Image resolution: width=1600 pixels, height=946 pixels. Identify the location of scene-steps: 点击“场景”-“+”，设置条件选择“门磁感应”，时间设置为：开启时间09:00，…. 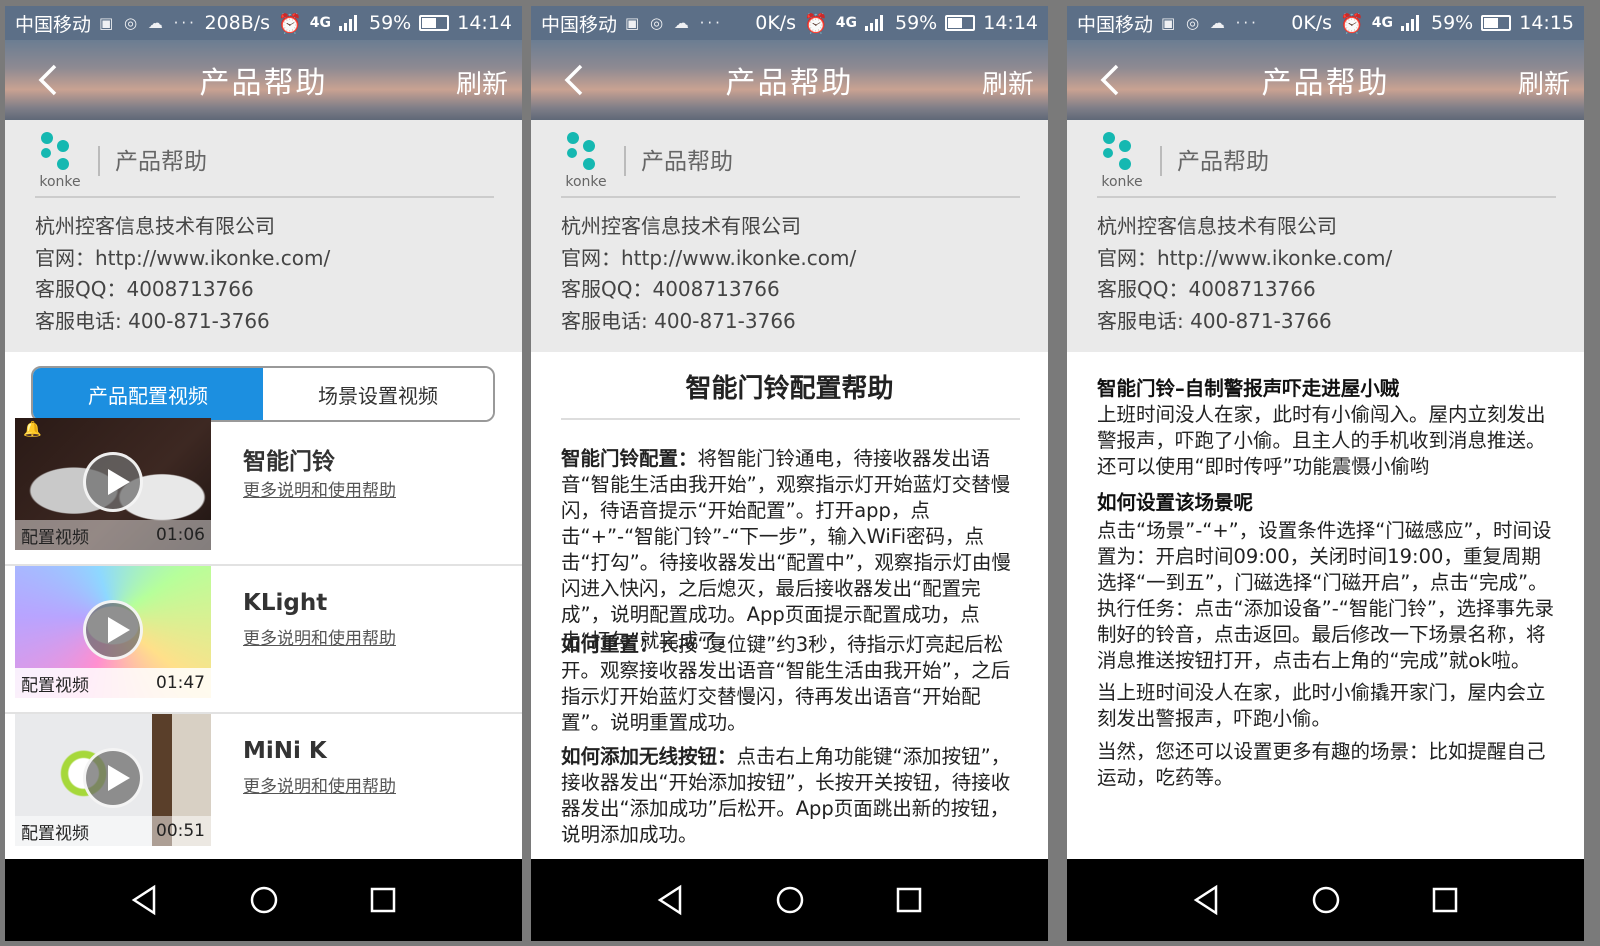
(1325, 595).